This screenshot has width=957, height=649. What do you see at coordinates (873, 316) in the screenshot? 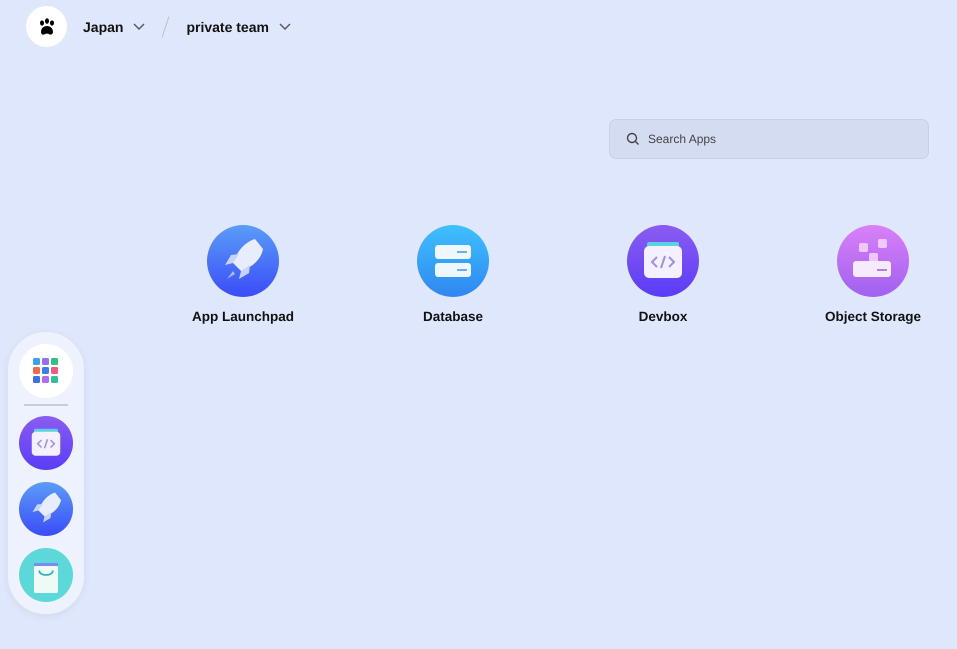
I see `app-label: Object Storage` at bounding box center [873, 316].